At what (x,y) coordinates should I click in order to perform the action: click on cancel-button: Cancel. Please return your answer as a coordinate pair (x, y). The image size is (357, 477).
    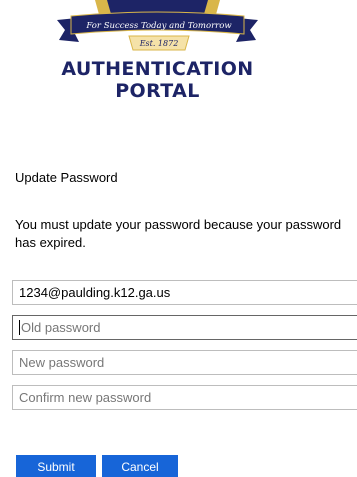
    Looking at the image, I should click on (140, 466).